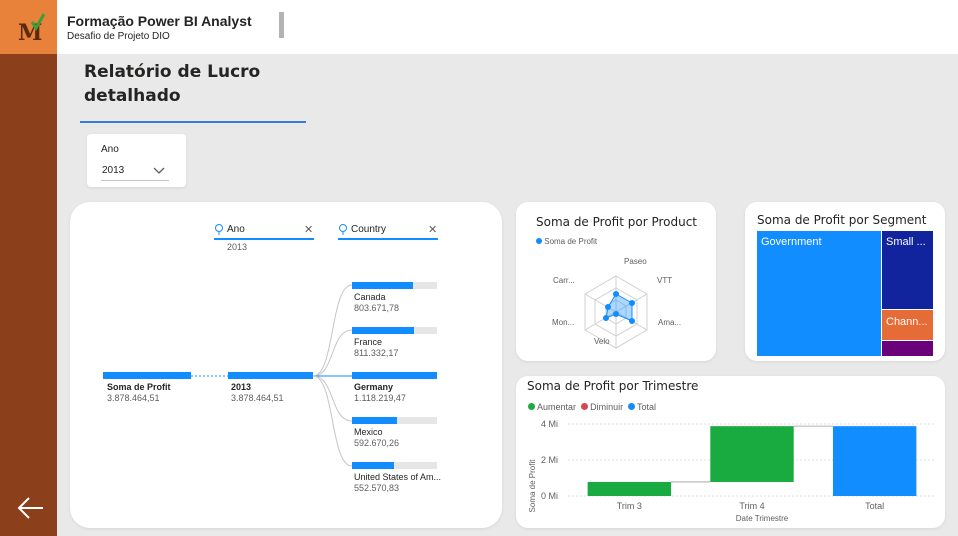 This screenshot has height=536, width=958. Describe the element at coordinates (257, 398) in the screenshot. I see `year-value: 3.878.464,51` at that location.